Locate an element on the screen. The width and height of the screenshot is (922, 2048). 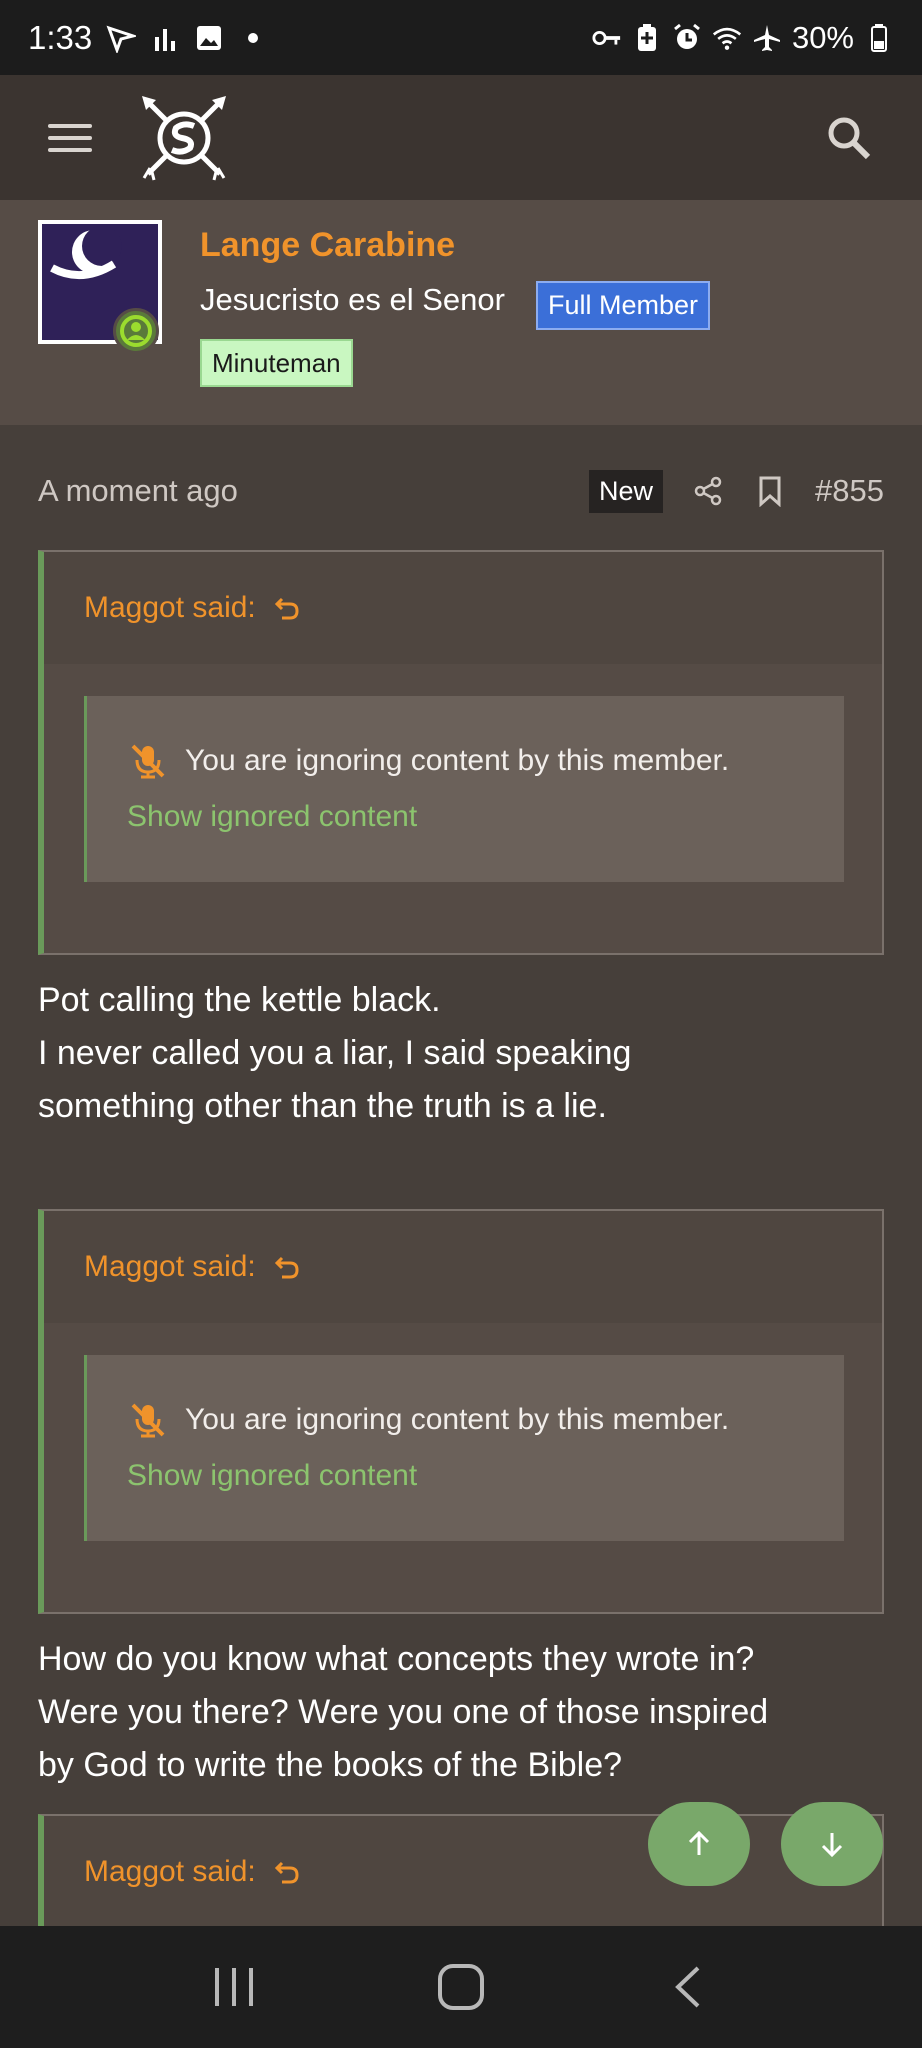
user-badge-minuteman: Minuteman is located at coordinates (276, 363).